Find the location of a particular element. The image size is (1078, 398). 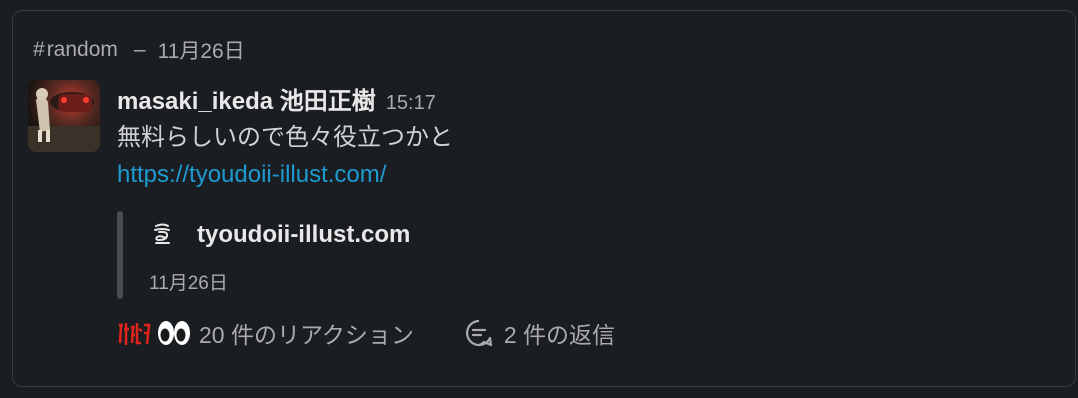

avatar is located at coordinates (64, 116).